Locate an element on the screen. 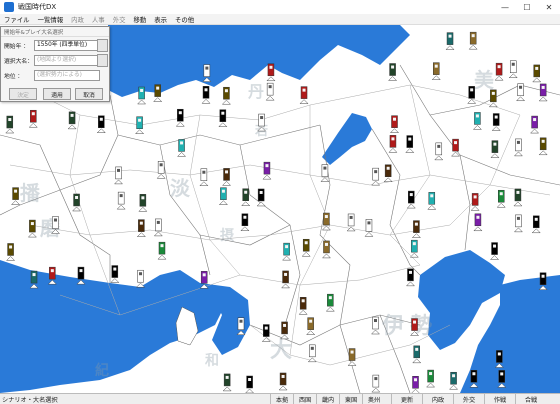 Image resolution: width=560 pixels, height=404 pixels. start-year-select: 1550年 (四季単位) is located at coordinates (67, 45).